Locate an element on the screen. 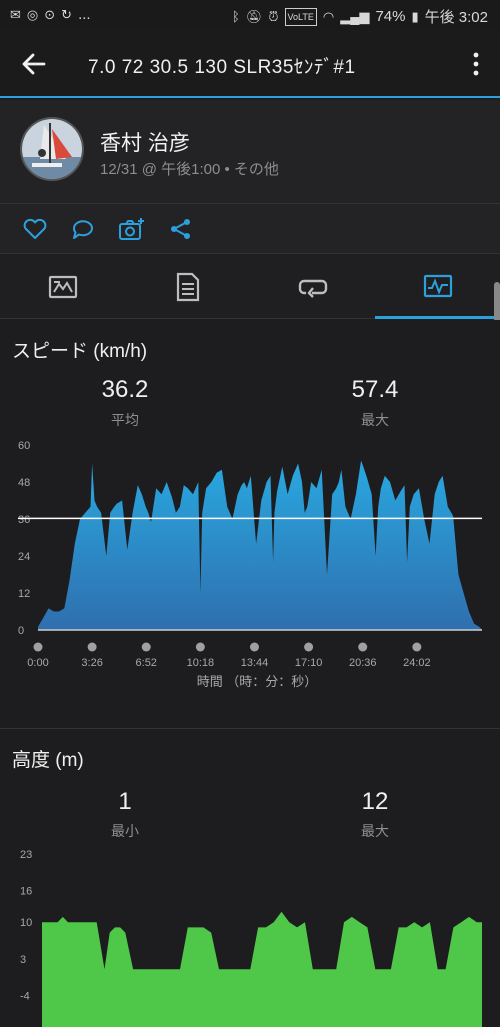  signal-icon: ▂▄▆ is located at coordinates (355, 16).